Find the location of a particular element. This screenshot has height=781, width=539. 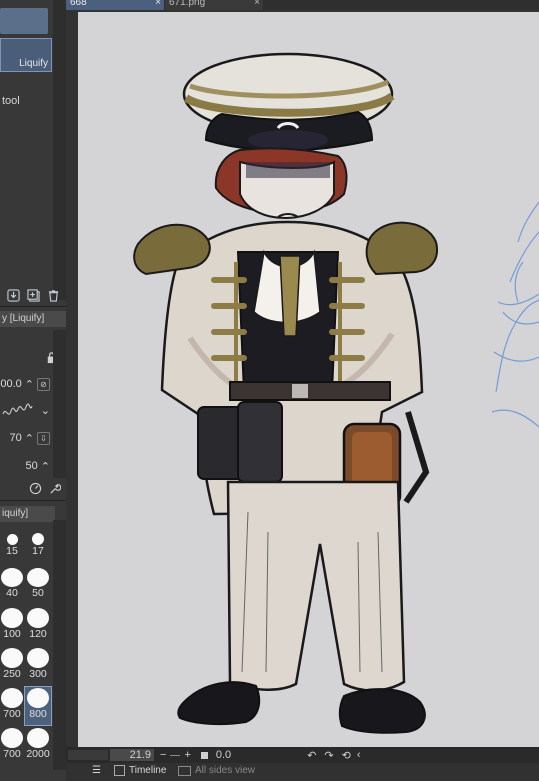

opacity-value: 00.0 is located at coordinates (10, 384).